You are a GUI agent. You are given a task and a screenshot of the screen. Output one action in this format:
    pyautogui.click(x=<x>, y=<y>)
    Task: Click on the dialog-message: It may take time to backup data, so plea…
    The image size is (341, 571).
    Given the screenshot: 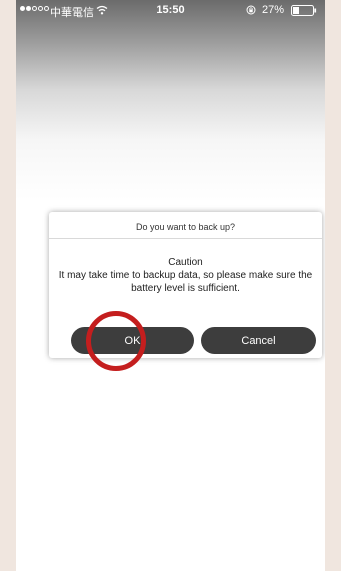 What is the action you would take?
    pyautogui.click(x=185, y=282)
    